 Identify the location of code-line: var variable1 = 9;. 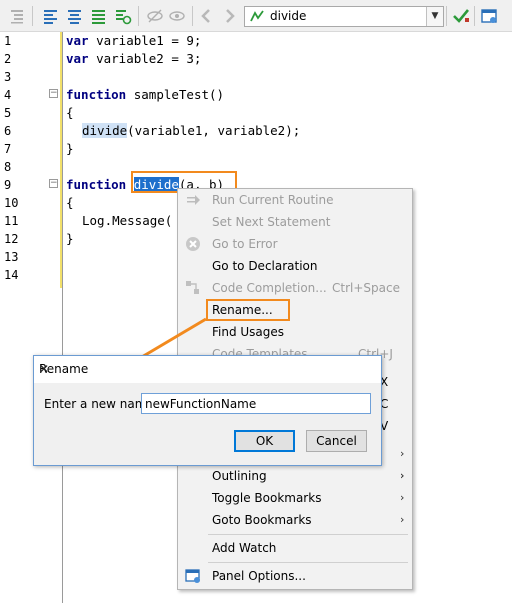
(133, 40).